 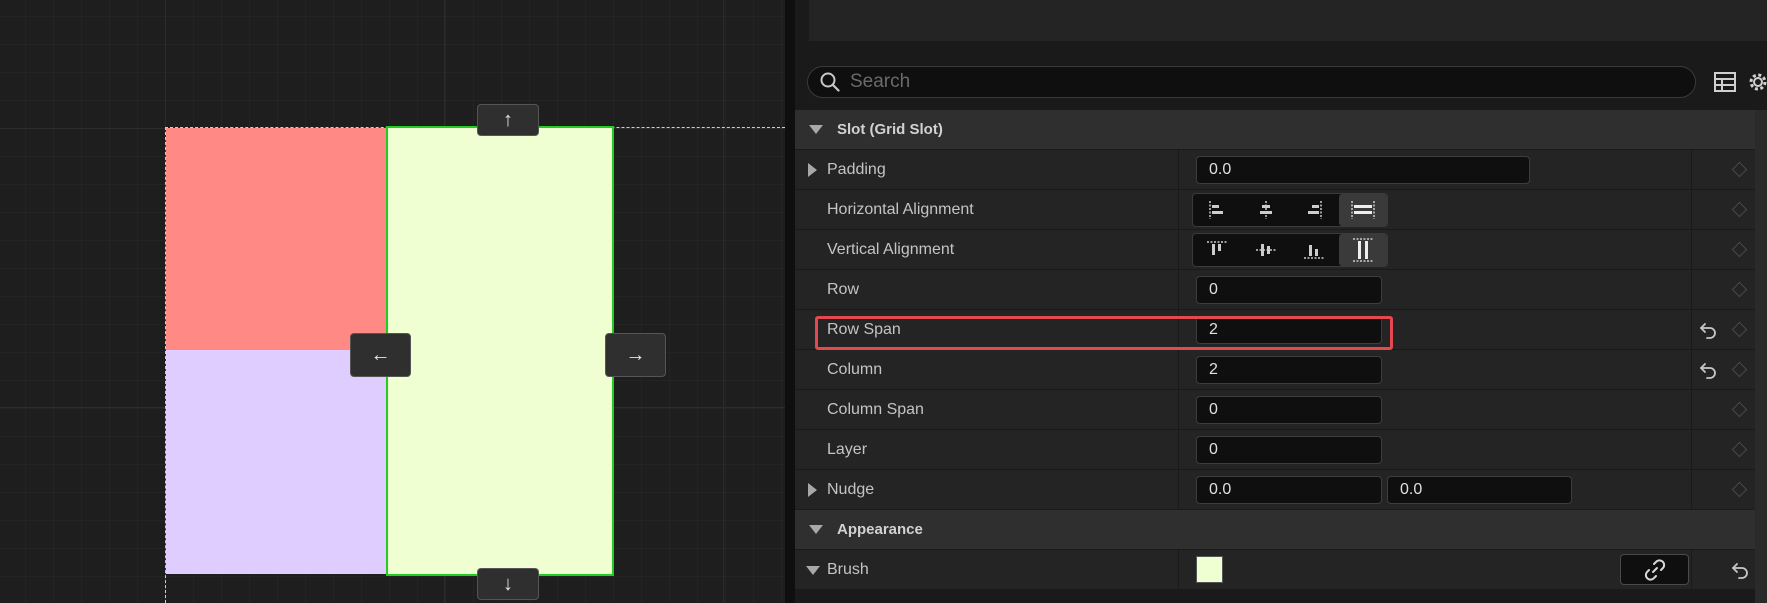 What do you see at coordinates (276, 239) in the screenshot?
I see `grid-cell-red` at bounding box center [276, 239].